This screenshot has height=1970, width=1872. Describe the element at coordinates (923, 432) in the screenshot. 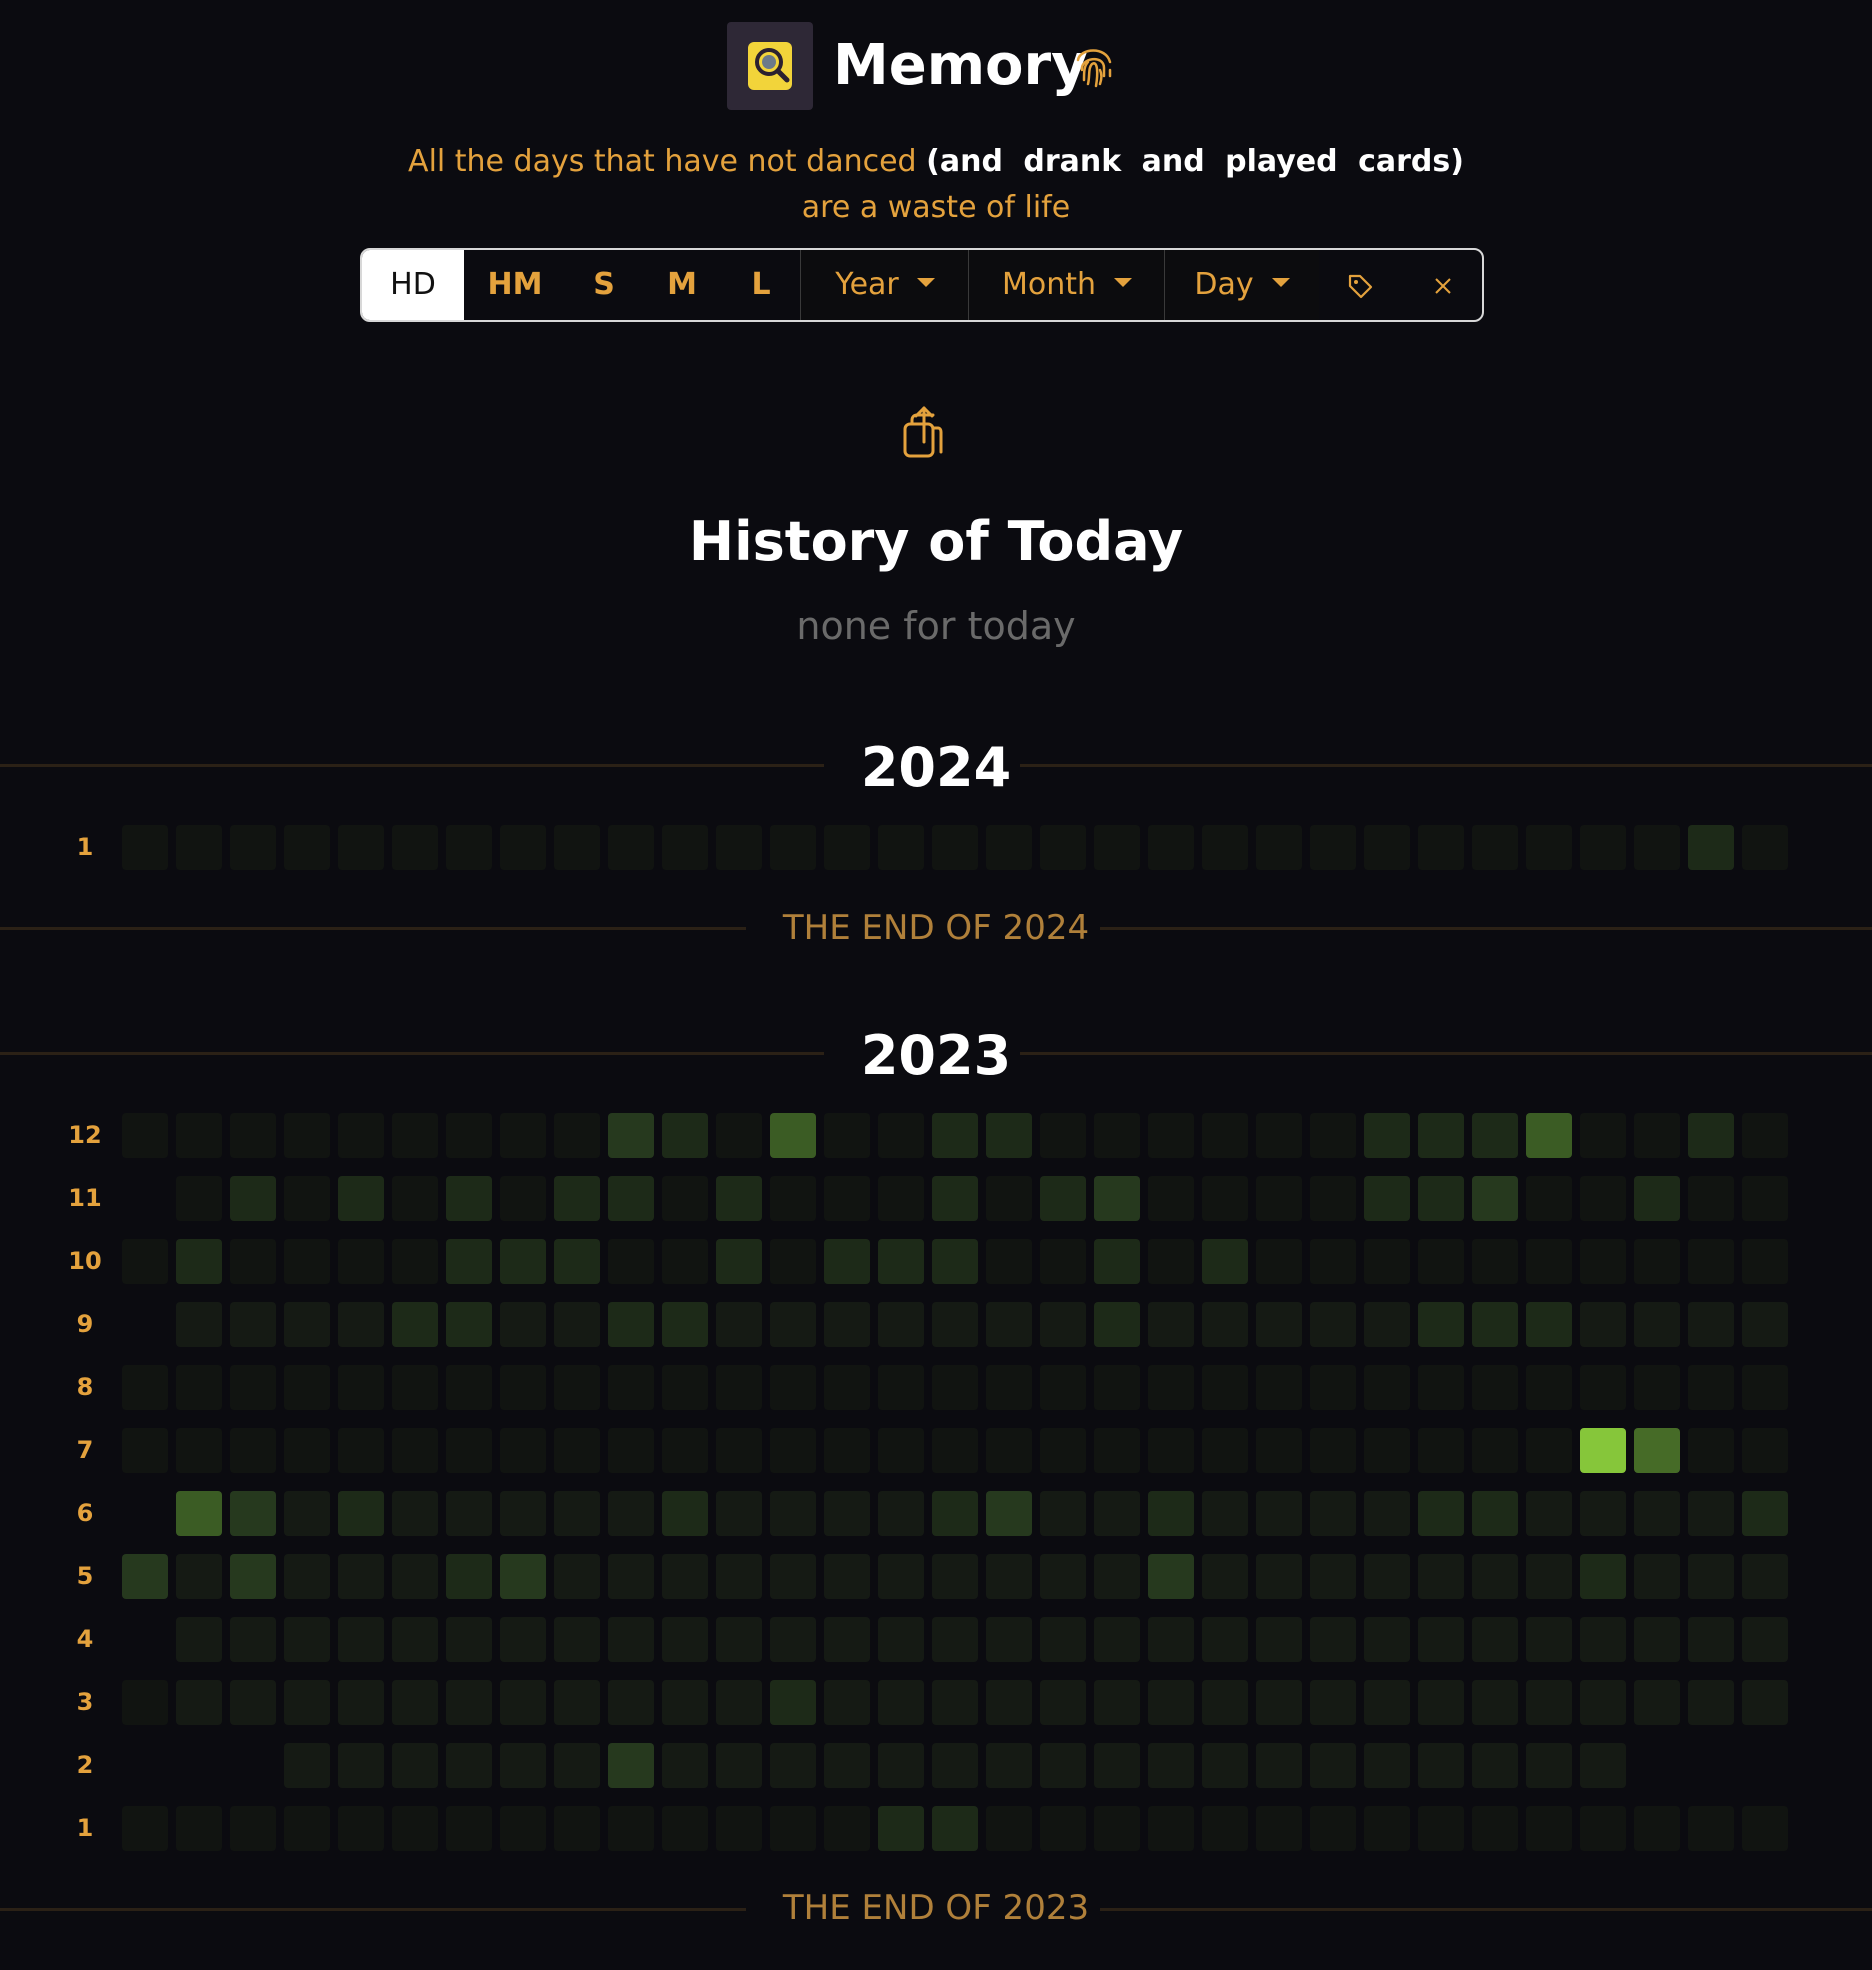

I see `share-icon` at that location.